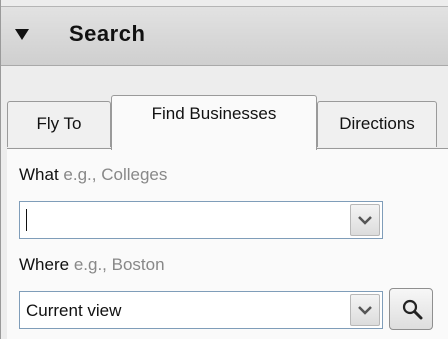 The height and width of the screenshot is (339, 448). Describe the element at coordinates (201, 310) in the screenshot. I see `where-combobox: Current view` at that location.